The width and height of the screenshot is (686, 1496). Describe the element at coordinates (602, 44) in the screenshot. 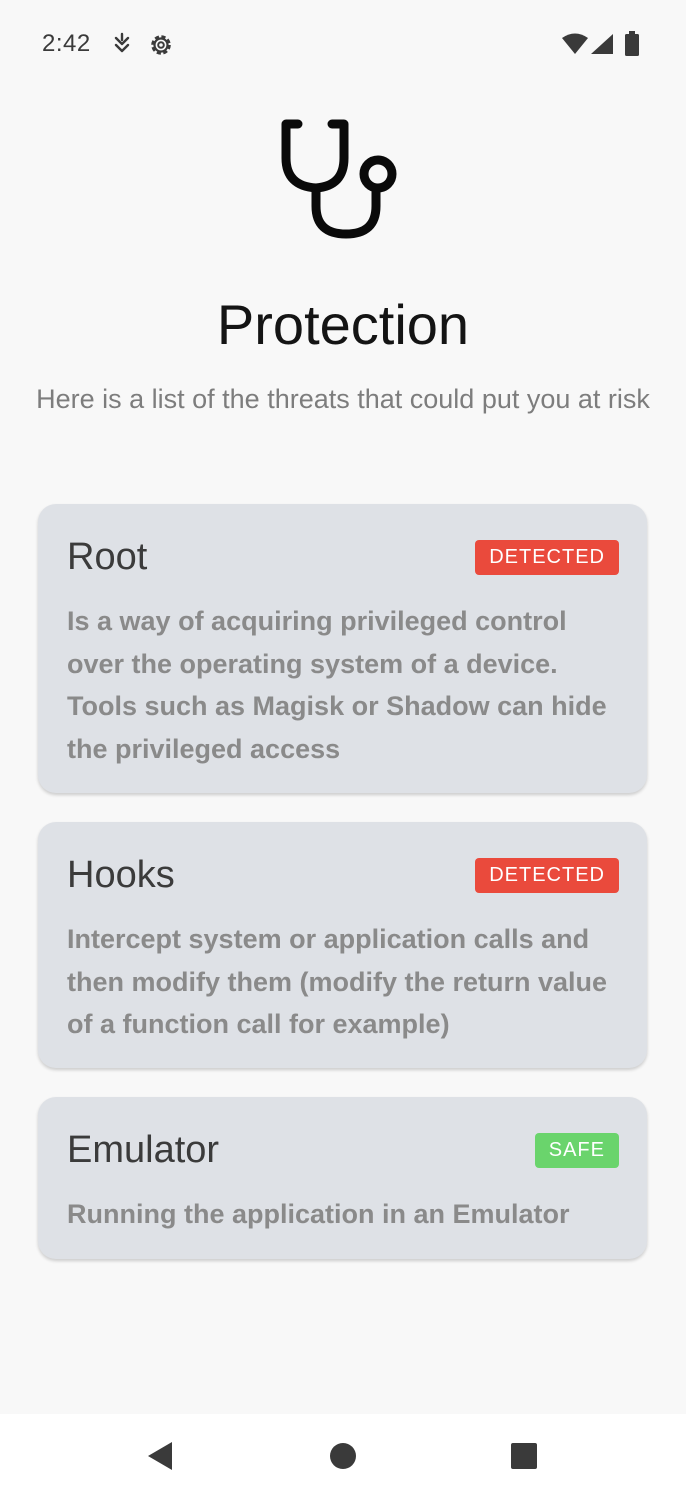

I see `signal-icon` at that location.